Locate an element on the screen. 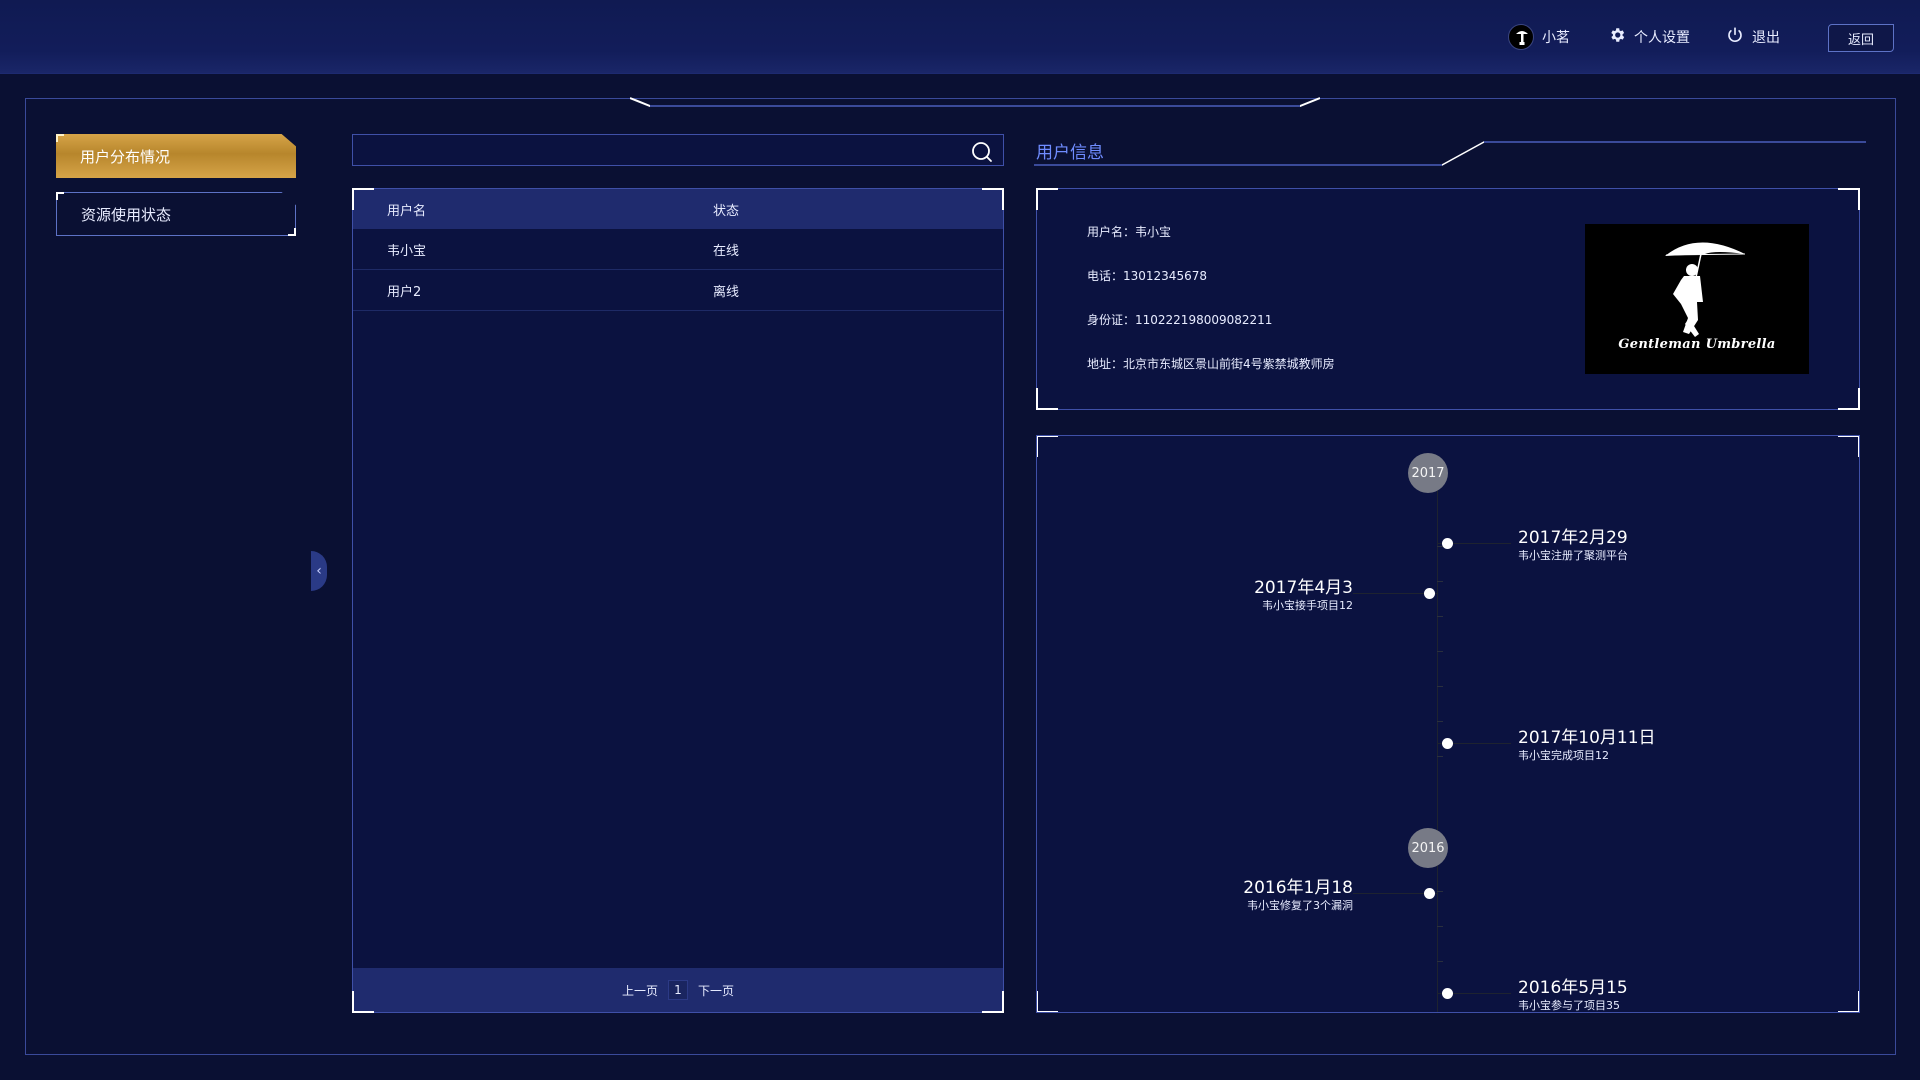 The width and height of the screenshot is (1920, 1080). row-status: 在线 is located at coordinates (726, 251).